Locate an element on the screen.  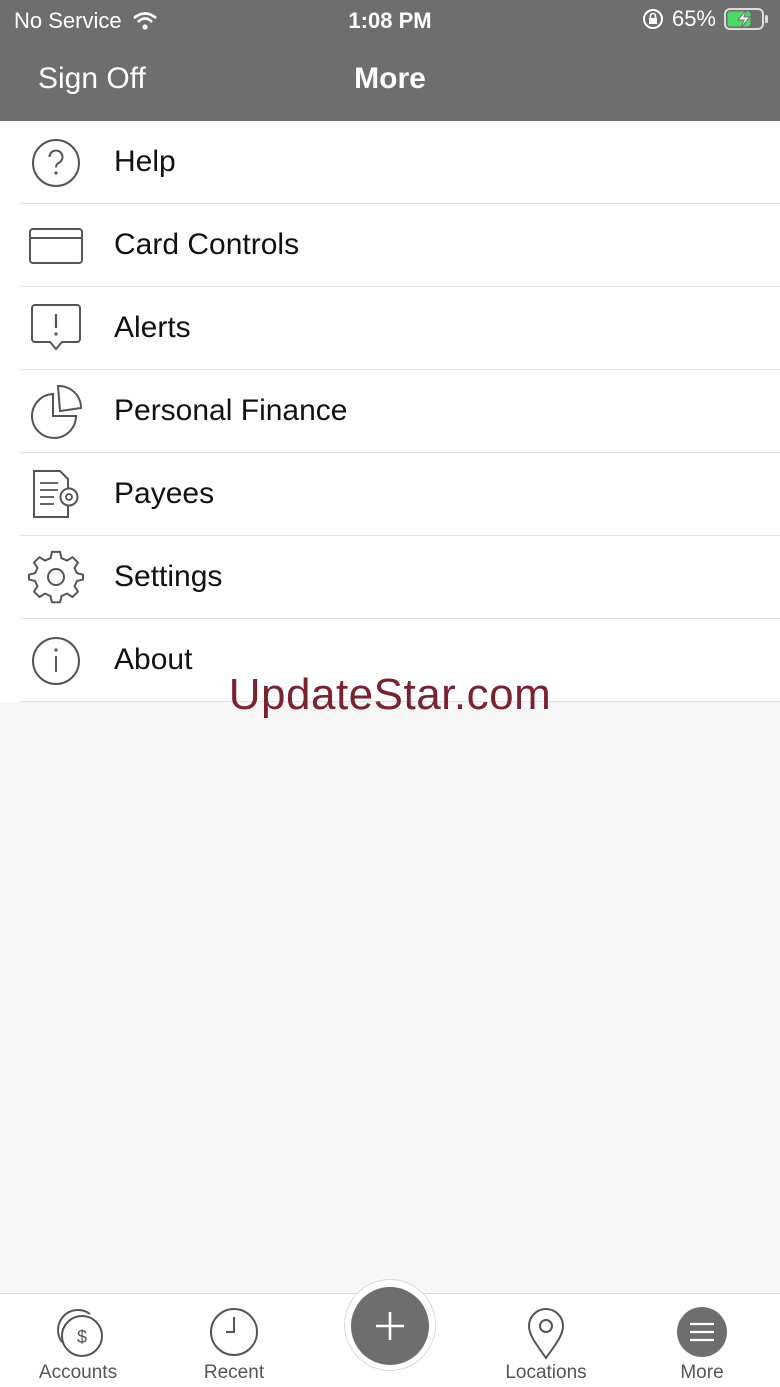
menu-icon is located at coordinates (702, 1332).